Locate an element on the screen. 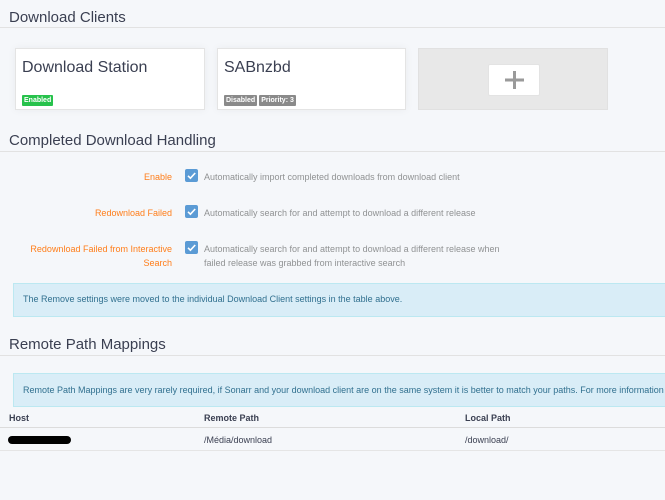 The image size is (665, 500). add-download-client-card is located at coordinates (513, 79).